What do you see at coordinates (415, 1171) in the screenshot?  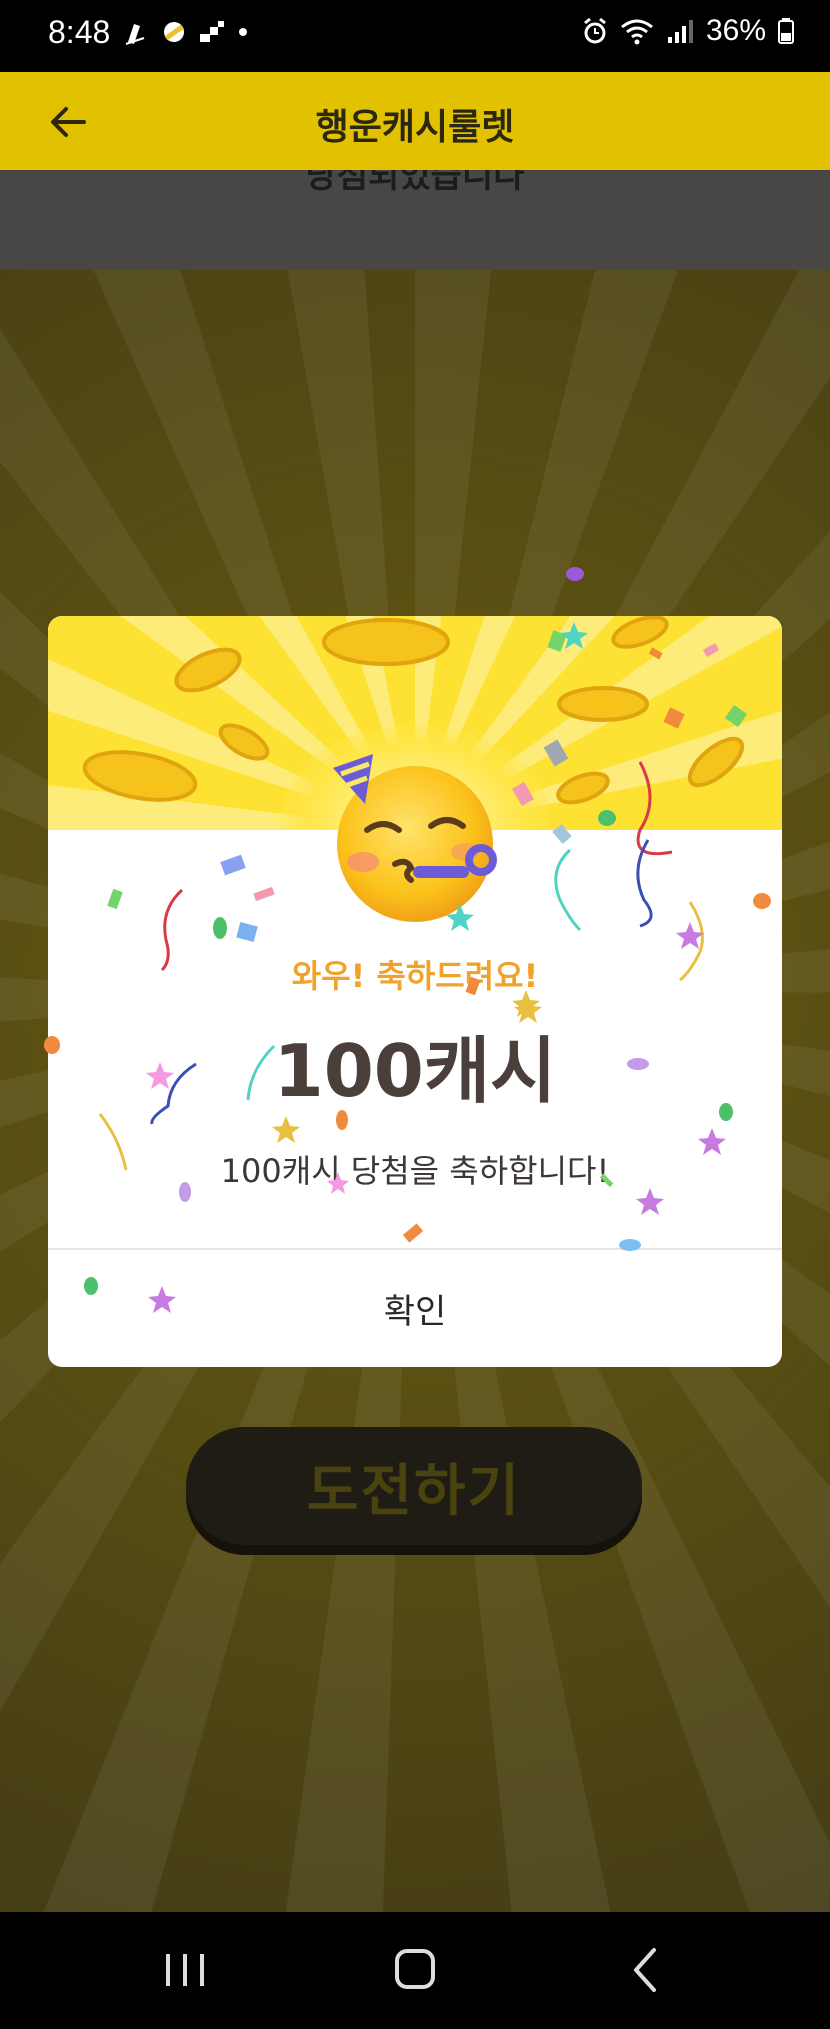 I see `reward-description: 100캐시 당첨을 축하합니다!` at bounding box center [415, 1171].